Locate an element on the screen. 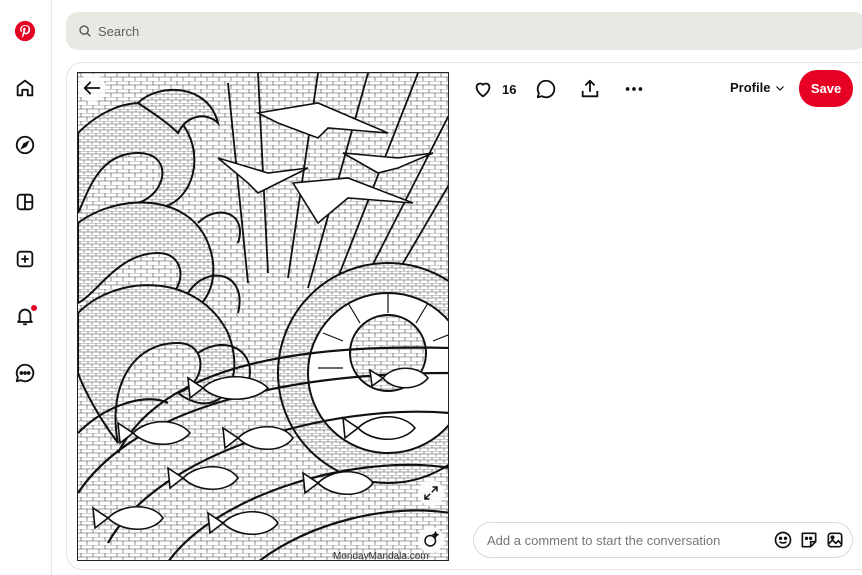 This screenshot has width=862, height=575. image-upload-icon is located at coordinates (835, 540).